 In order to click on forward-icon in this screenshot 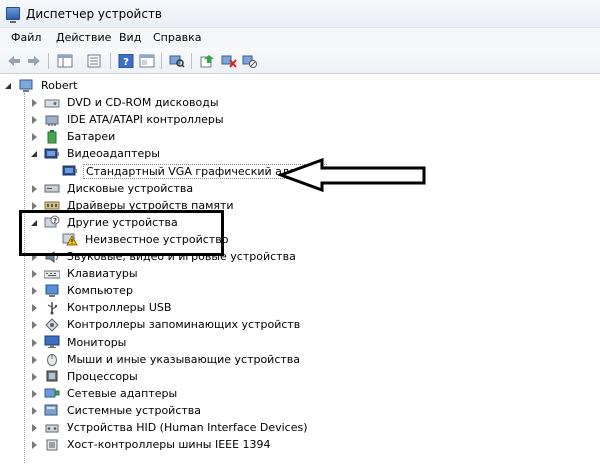, I will do `click(34, 61)`.